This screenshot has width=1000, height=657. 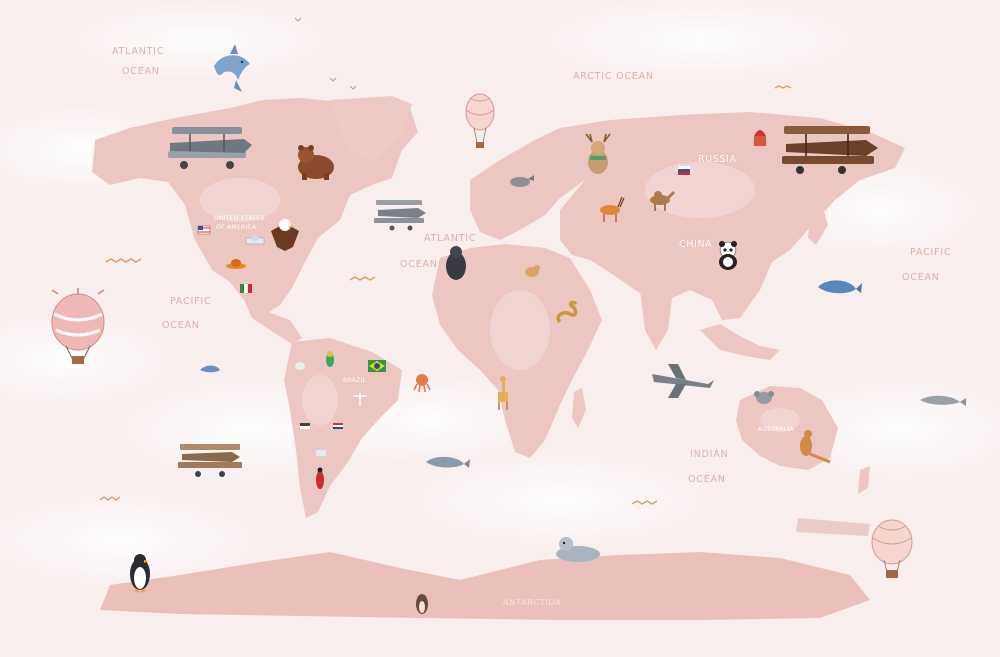 What do you see at coordinates (321, 453) in the screenshot?
I see `uruguay-flag-icon` at bounding box center [321, 453].